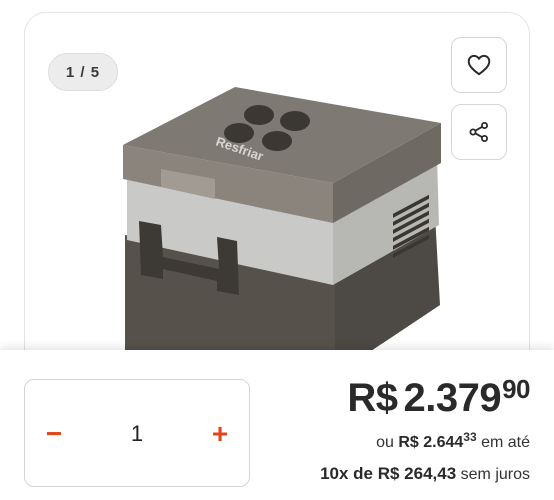 The width and height of the screenshot is (554, 500). What do you see at coordinates (431, 442) in the screenshot?
I see `full-price-value: R$ 2.644` at bounding box center [431, 442].